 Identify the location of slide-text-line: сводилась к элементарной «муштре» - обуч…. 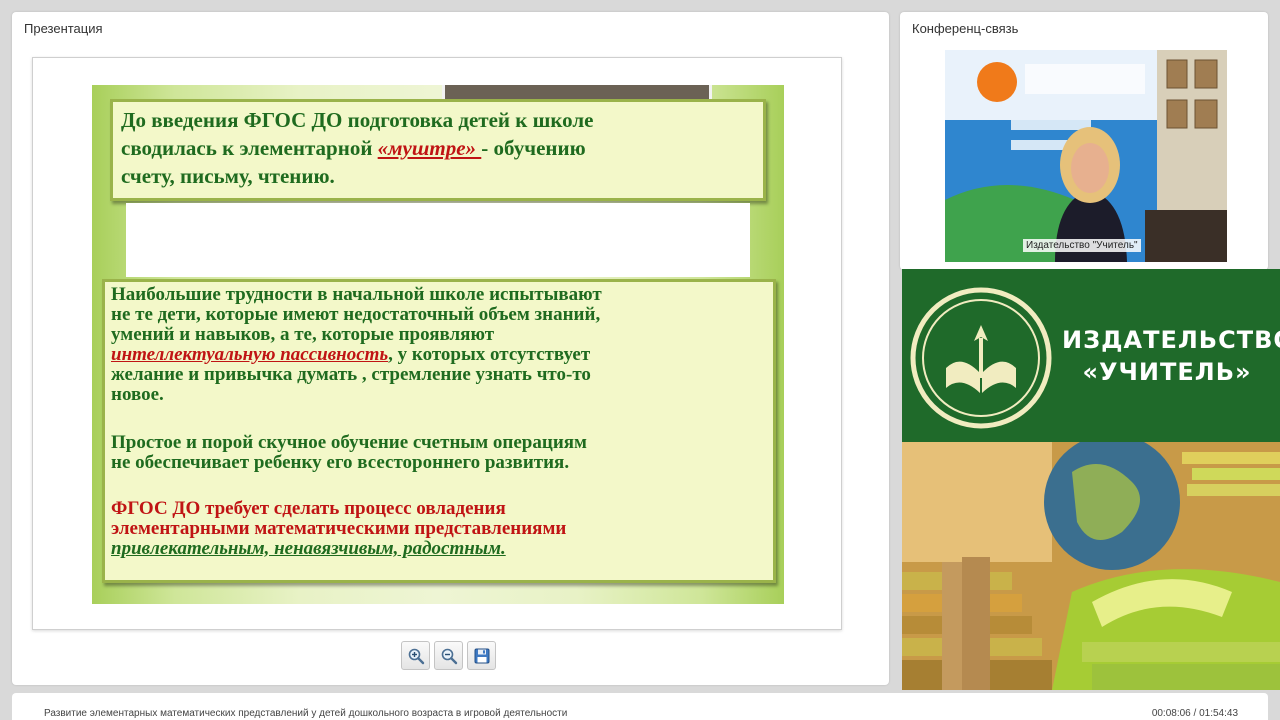
(438, 148).